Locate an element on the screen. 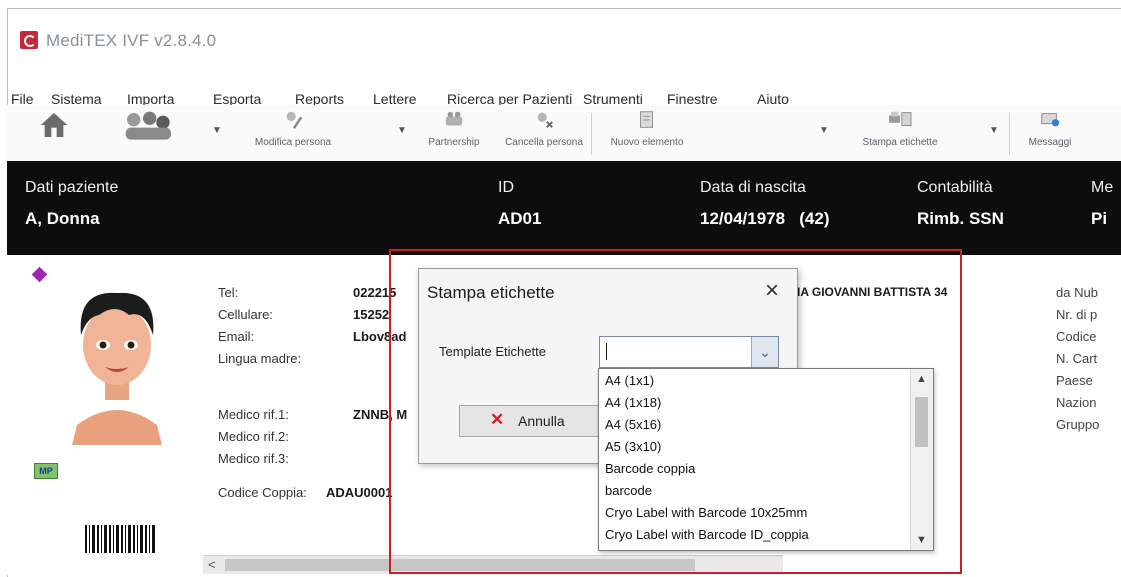 The width and height of the screenshot is (1121, 577). patient-name: A, Donna is located at coordinates (62, 218).